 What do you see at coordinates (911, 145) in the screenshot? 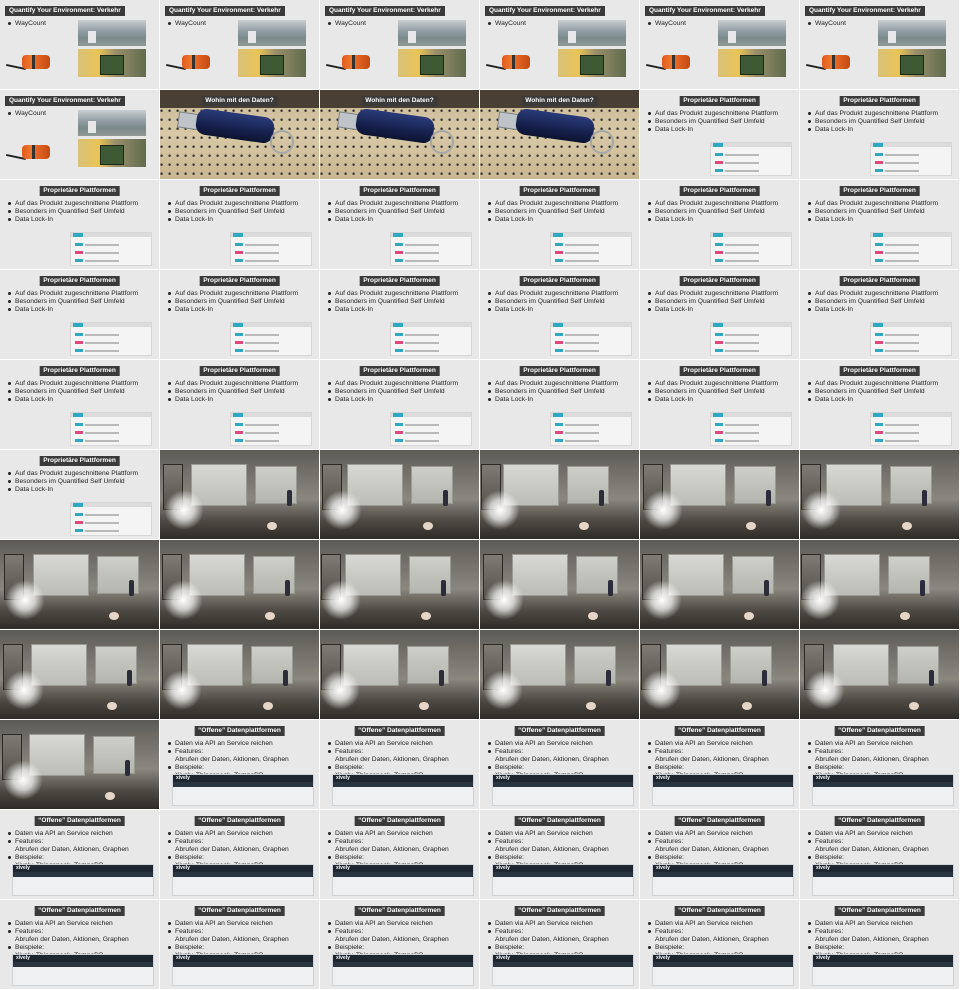
I see `screenshot-header` at bounding box center [911, 145].